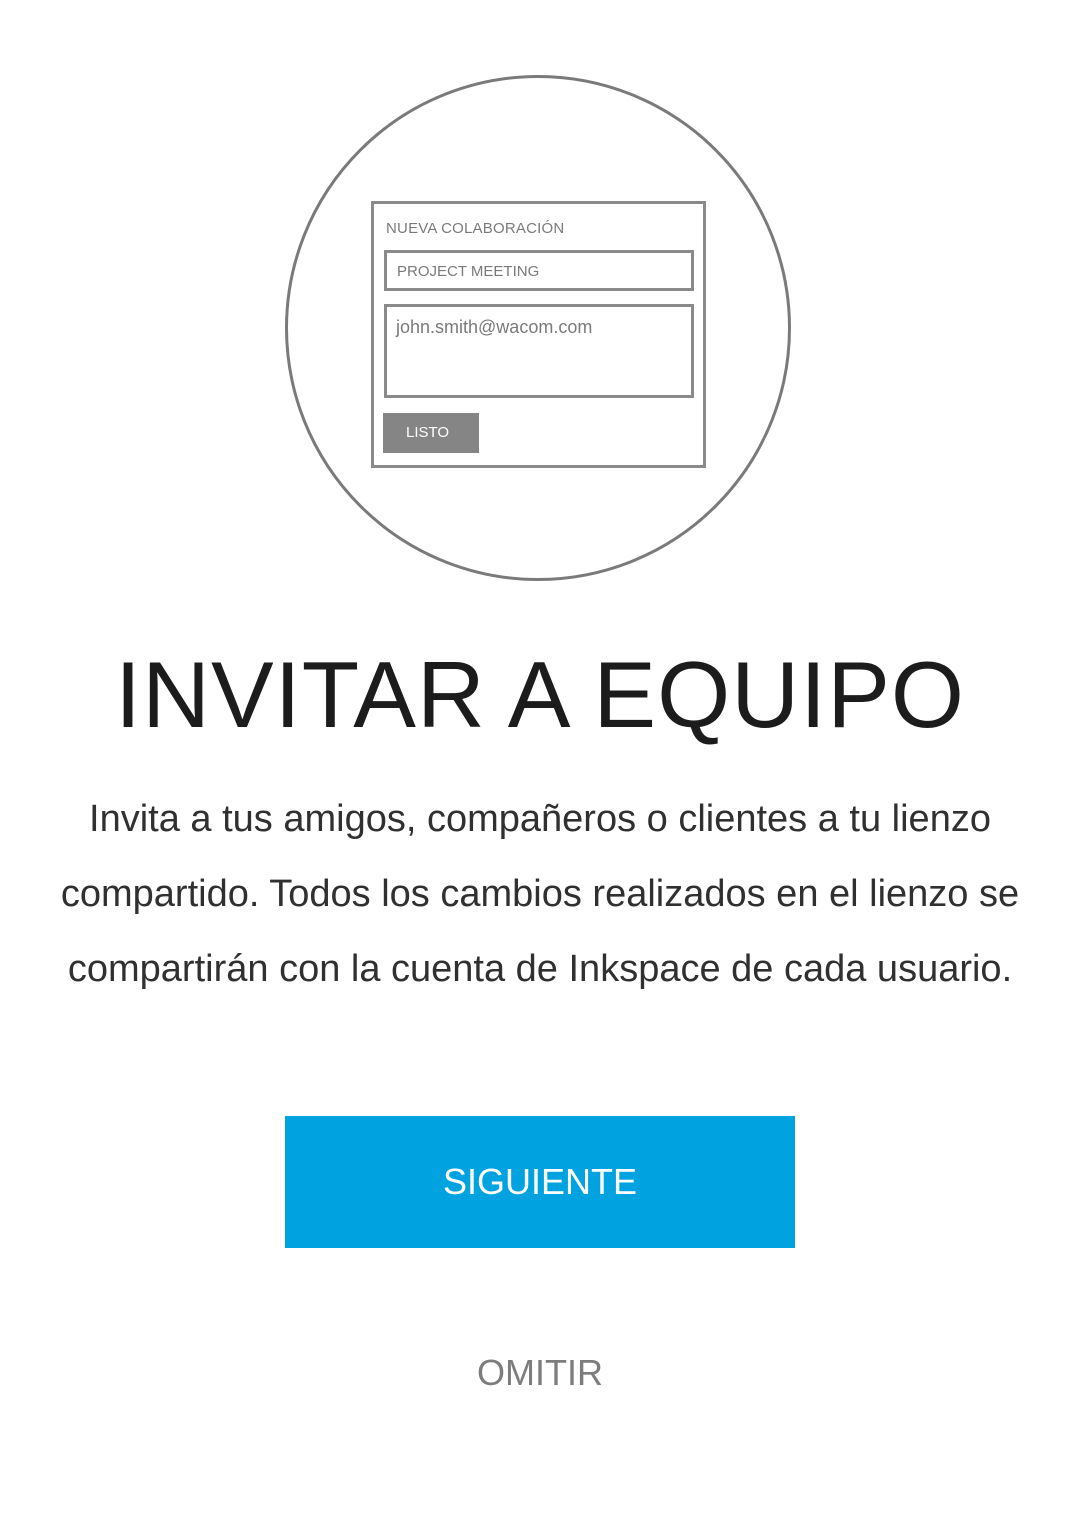  I want to click on skip-button: OMITIR, so click(540, 1373).